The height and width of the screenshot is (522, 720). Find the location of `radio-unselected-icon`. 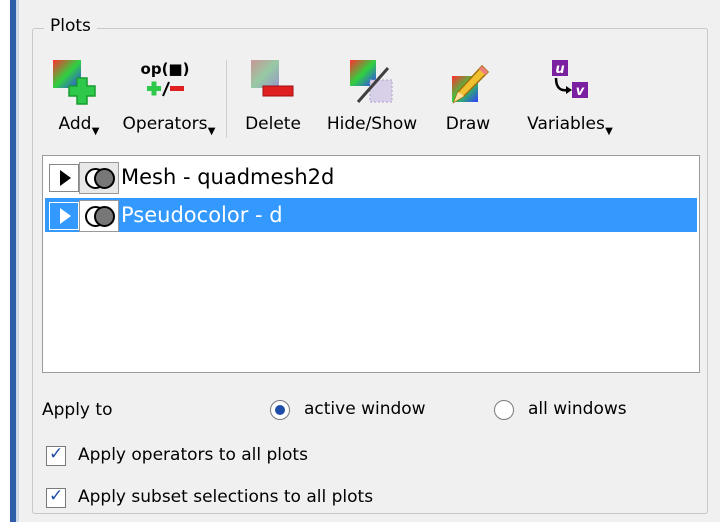

radio-unselected-icon is located at coordinates (504, 410).